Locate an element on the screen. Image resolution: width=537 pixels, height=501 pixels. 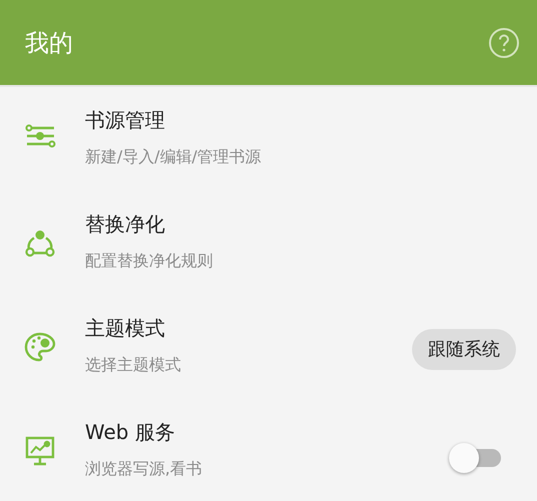
theme-mode-button: 跟随系统 is located at coordinates (464, 349).